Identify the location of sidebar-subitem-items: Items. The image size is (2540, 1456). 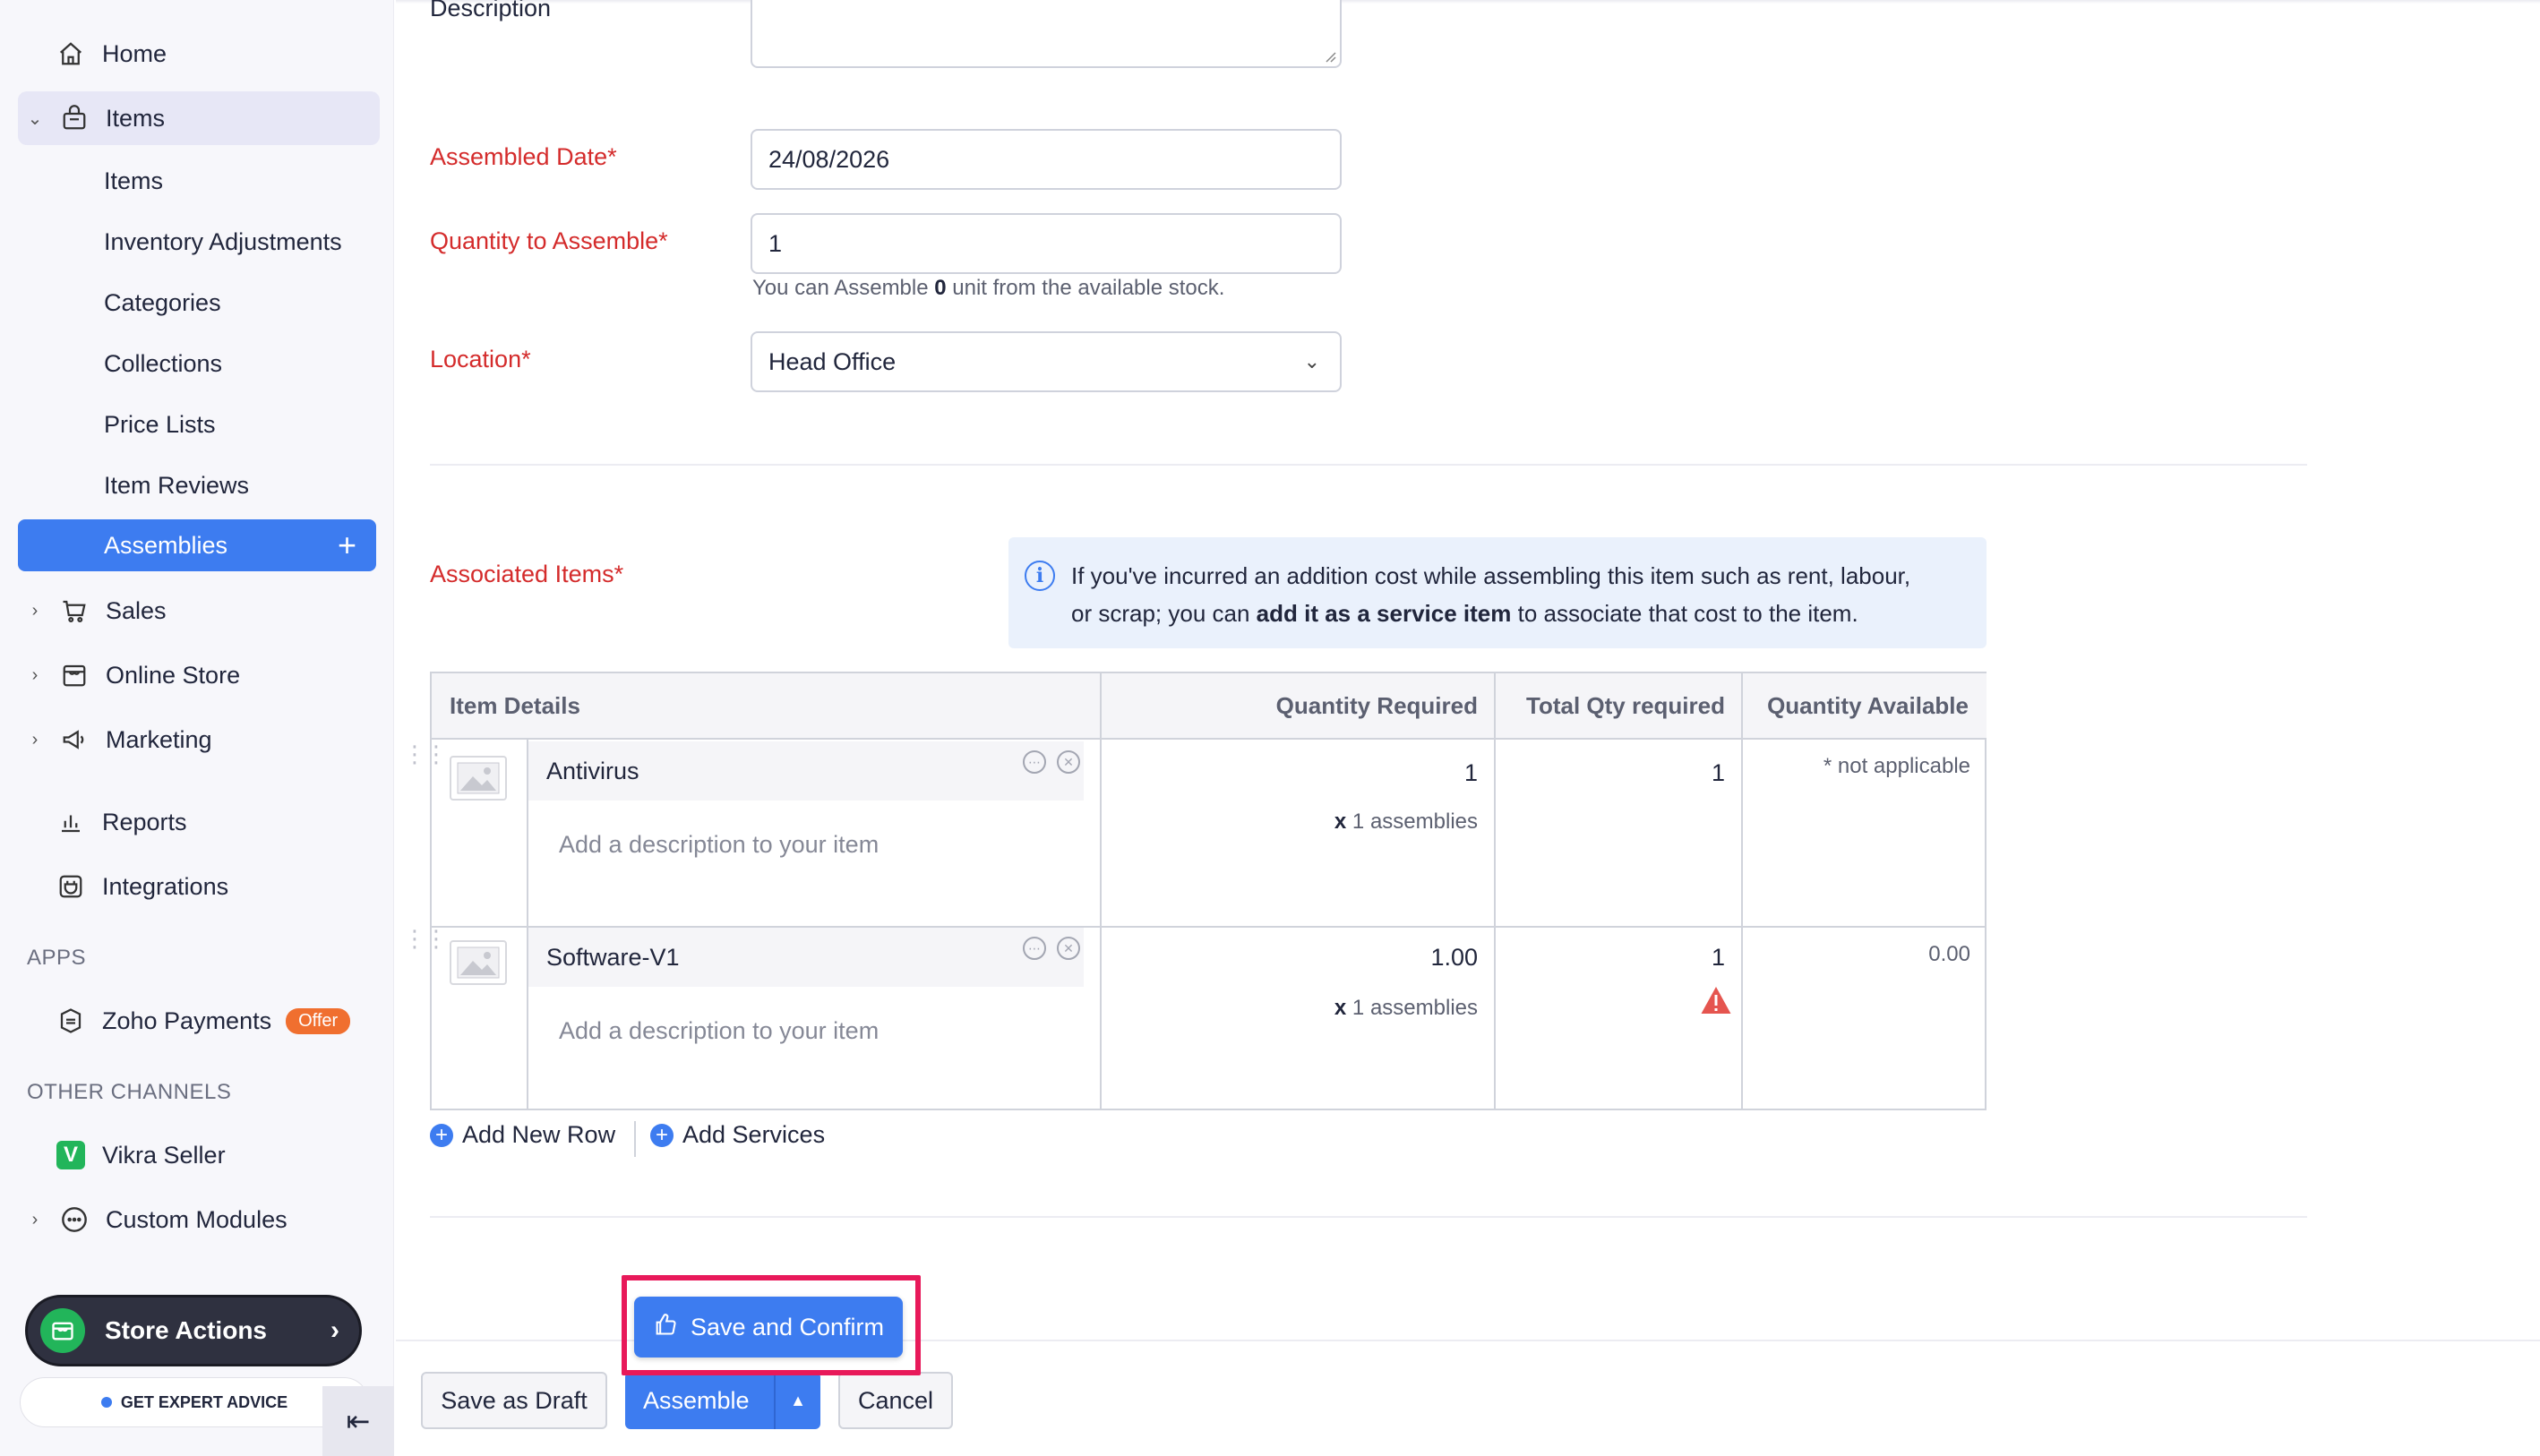
(133, 180).